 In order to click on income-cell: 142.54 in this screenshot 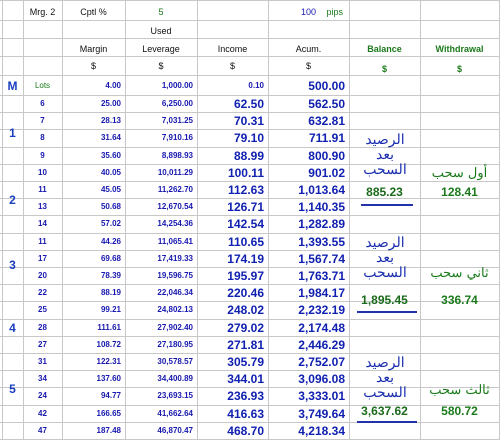, I will do `click(230, 224)`.